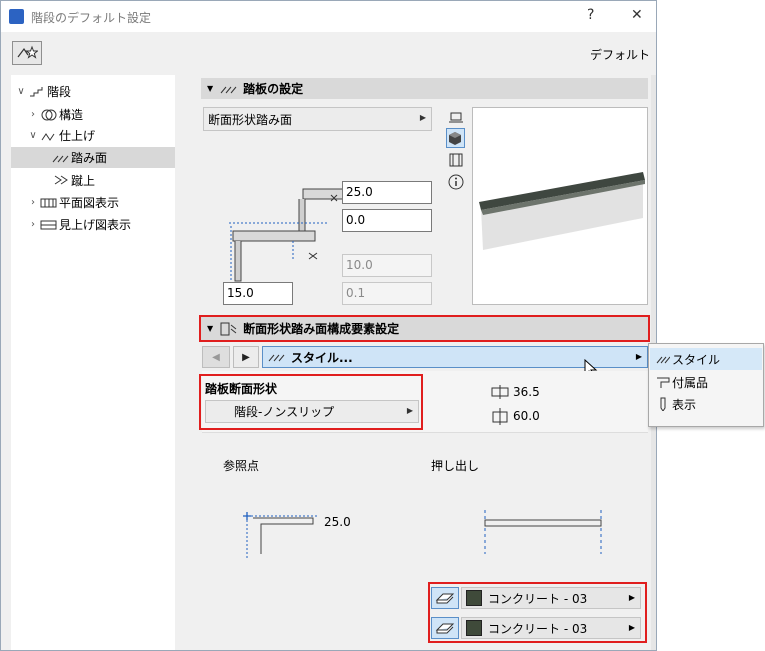  I want to click on tread-section-header: ▼ 踏板の設定, so click(424, 88).